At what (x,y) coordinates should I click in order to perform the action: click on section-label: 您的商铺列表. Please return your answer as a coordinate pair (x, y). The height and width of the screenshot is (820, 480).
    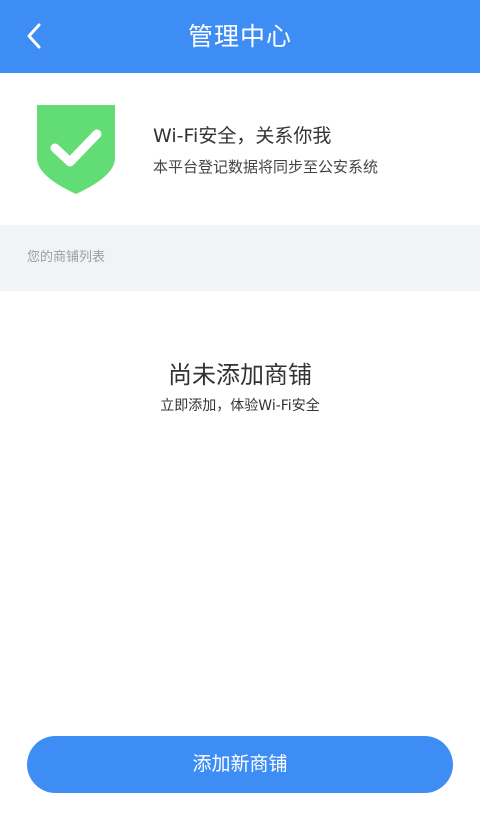
    Looking at the image, I should click on (66, 257).